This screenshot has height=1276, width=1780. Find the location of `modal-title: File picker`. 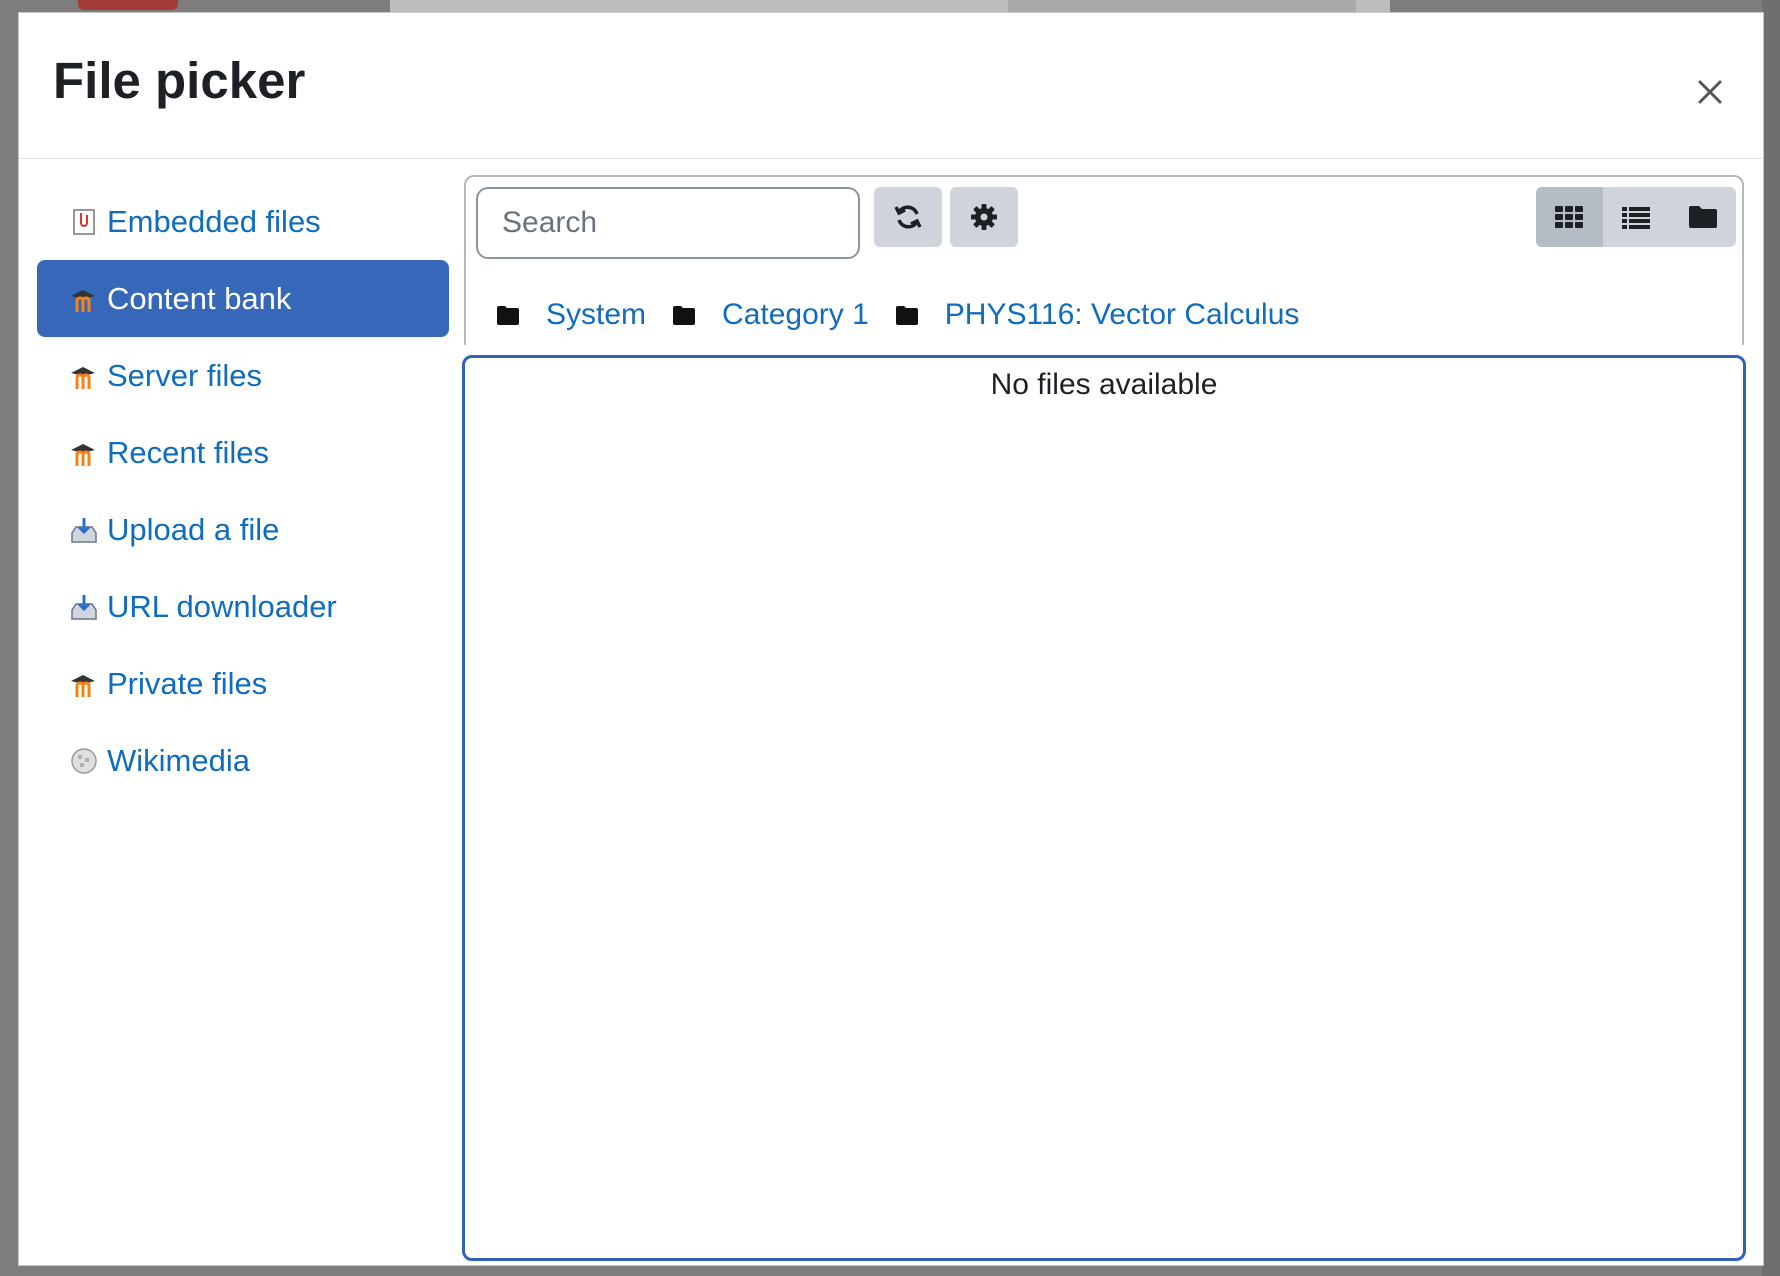

modal-title: File picker is located at coordinates (179, 80).